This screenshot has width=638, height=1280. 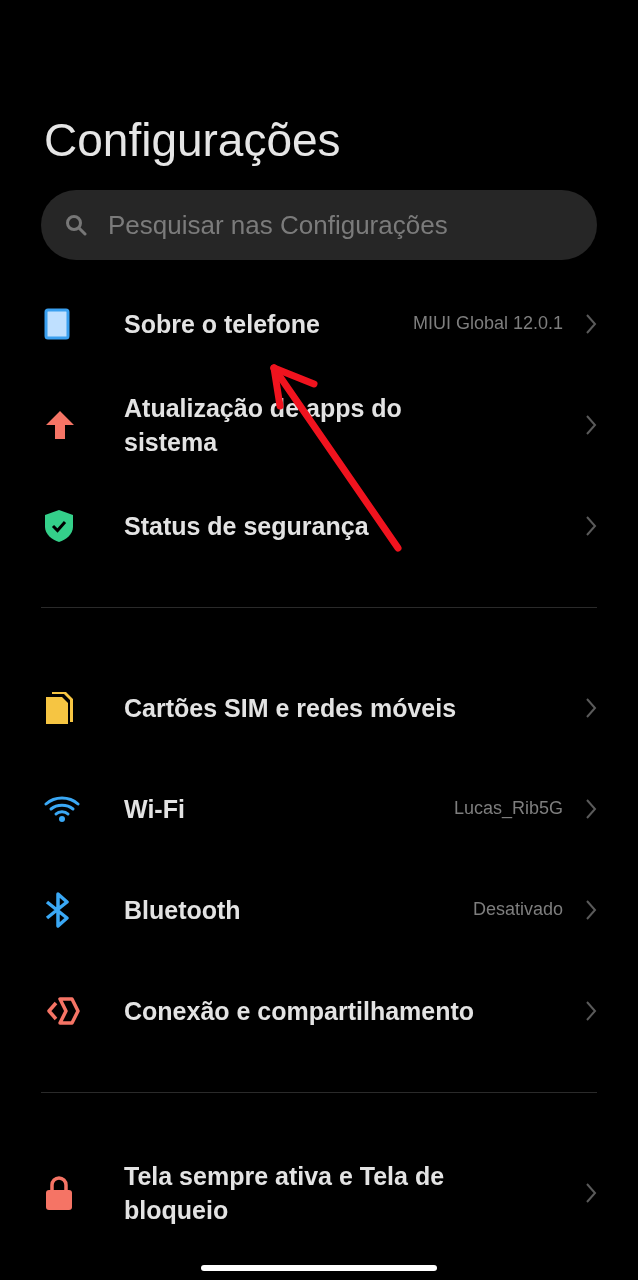 I want to click on settings-item: Conexão e compartilhamento, so click(x=319, y=1010).